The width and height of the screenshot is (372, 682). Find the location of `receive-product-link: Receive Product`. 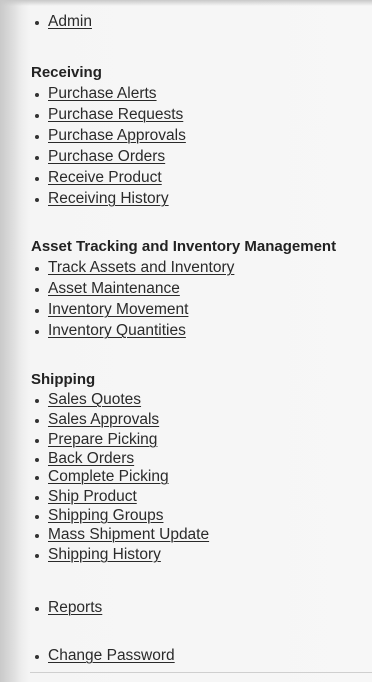

receive-product-link: Receive Product is located at coordinates (105, 177).